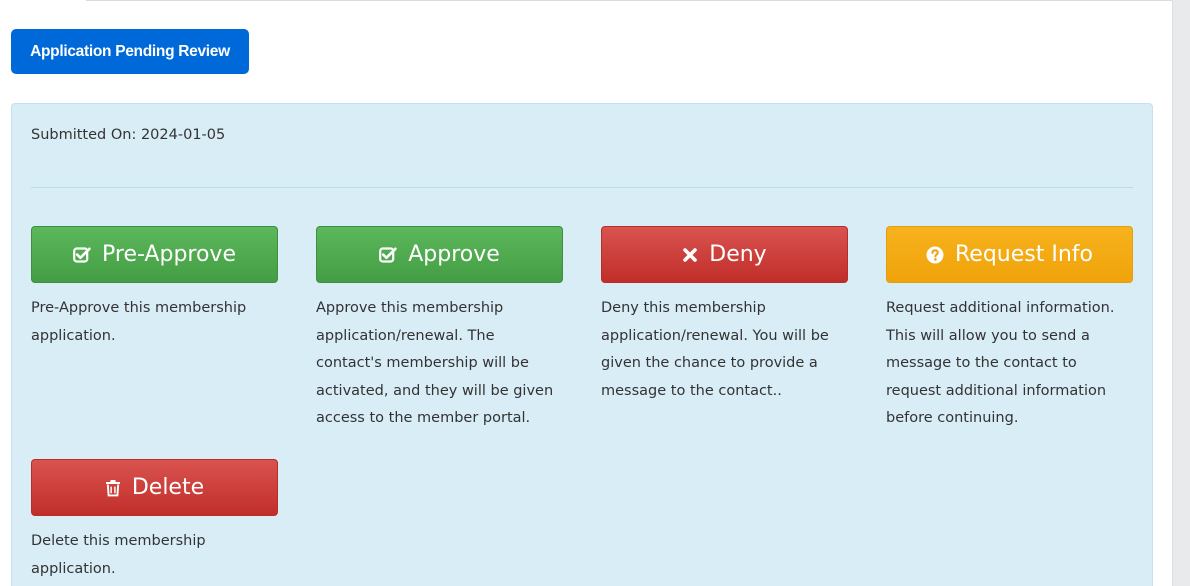  I want to click on delete-description: Delete this membership application., so click(118, 555).